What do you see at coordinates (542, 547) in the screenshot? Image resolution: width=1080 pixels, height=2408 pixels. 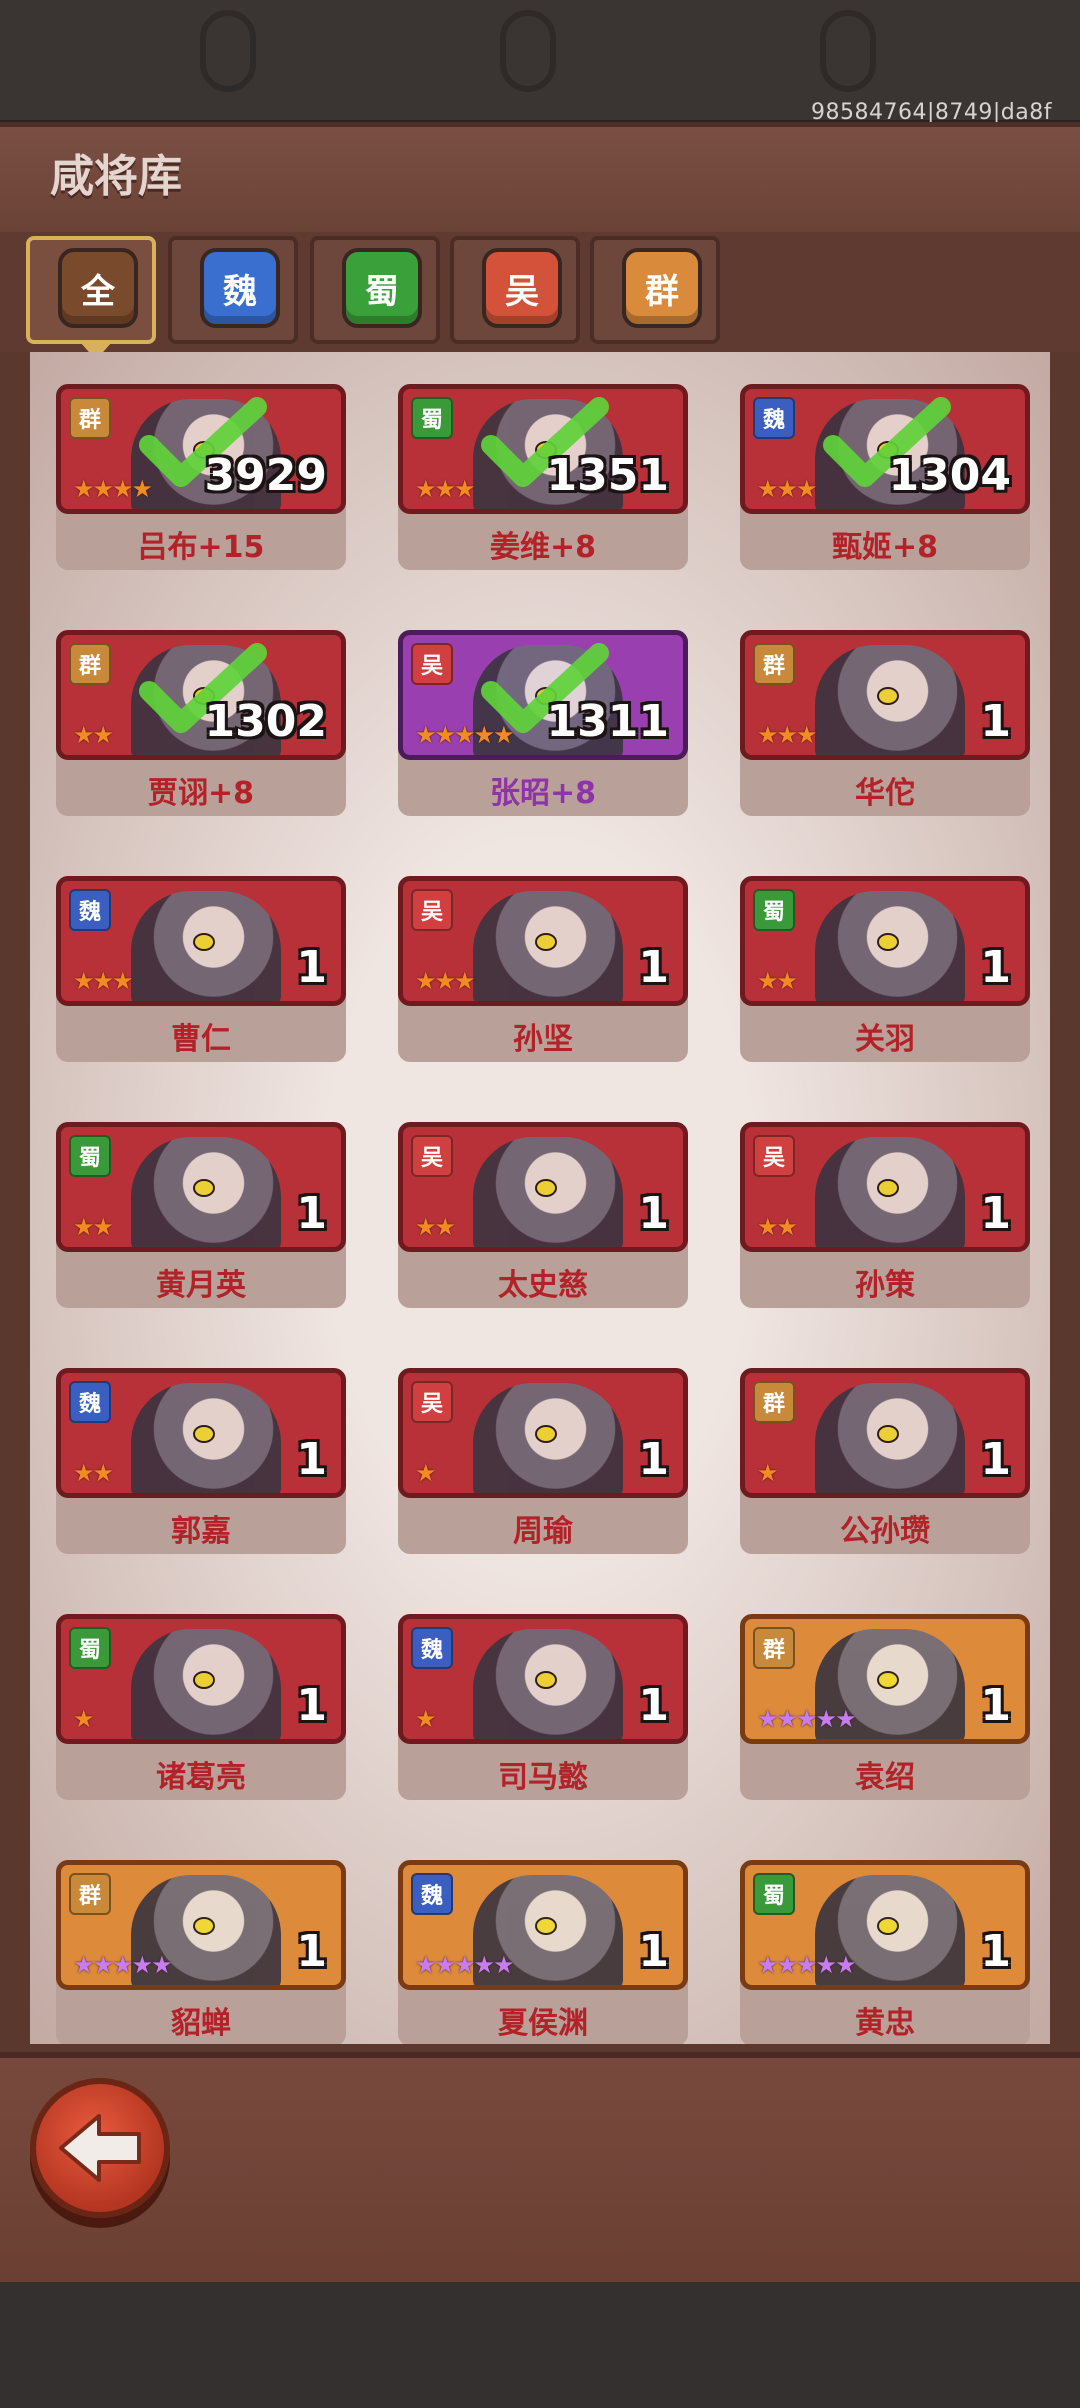 I see `hero-name: 姜维+8` at bounding box center [542, 547].